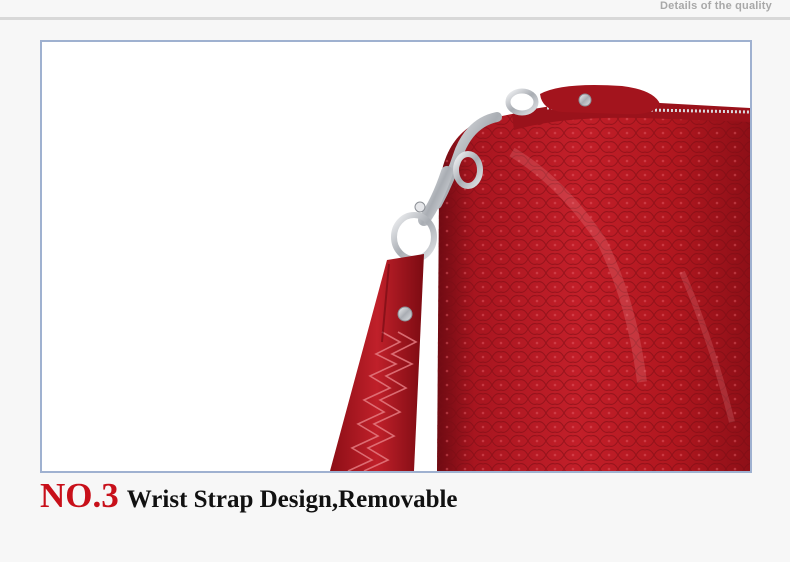 The width and height of the screenshot is (790, 562). Describe the element at coordinates (79, 495) in the screenshot. I see `feature-number: NO.3` at that location.